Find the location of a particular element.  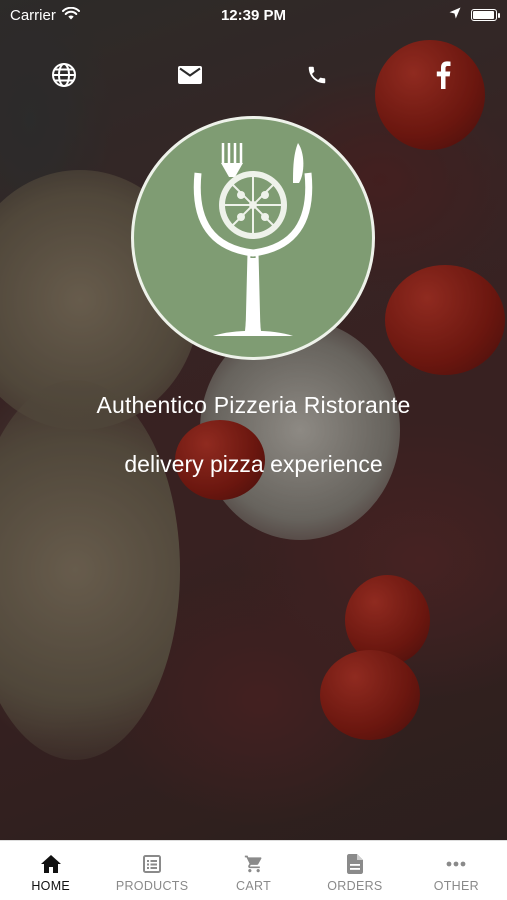

restaurant-name: Authentico Pizzeria Ristorante is located at coordinates (253, 405).